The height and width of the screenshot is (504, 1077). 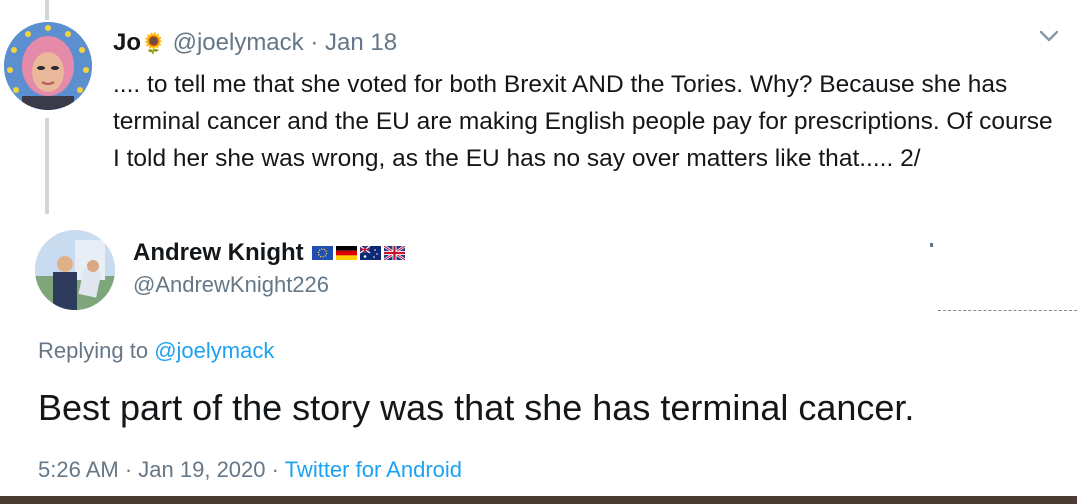 What do you see at coordinates (48, 66) in the screenshot?
I see `avatar-jo` at bounding box center [48, 66].